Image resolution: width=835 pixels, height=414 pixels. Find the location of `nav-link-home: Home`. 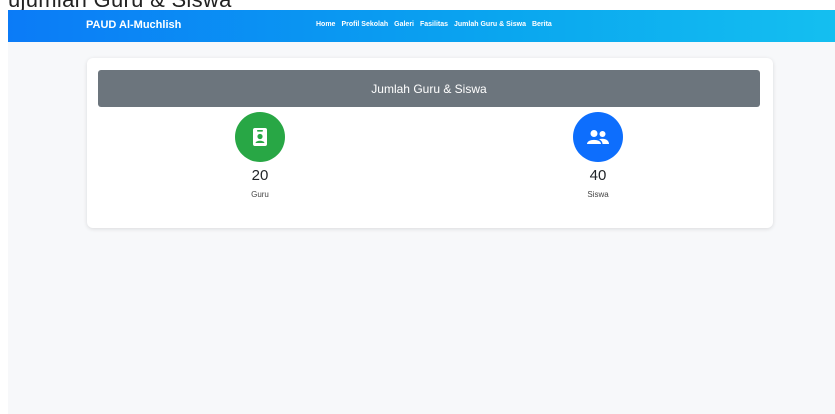

nav-link-home: Home is located at coordinates (325, 24).